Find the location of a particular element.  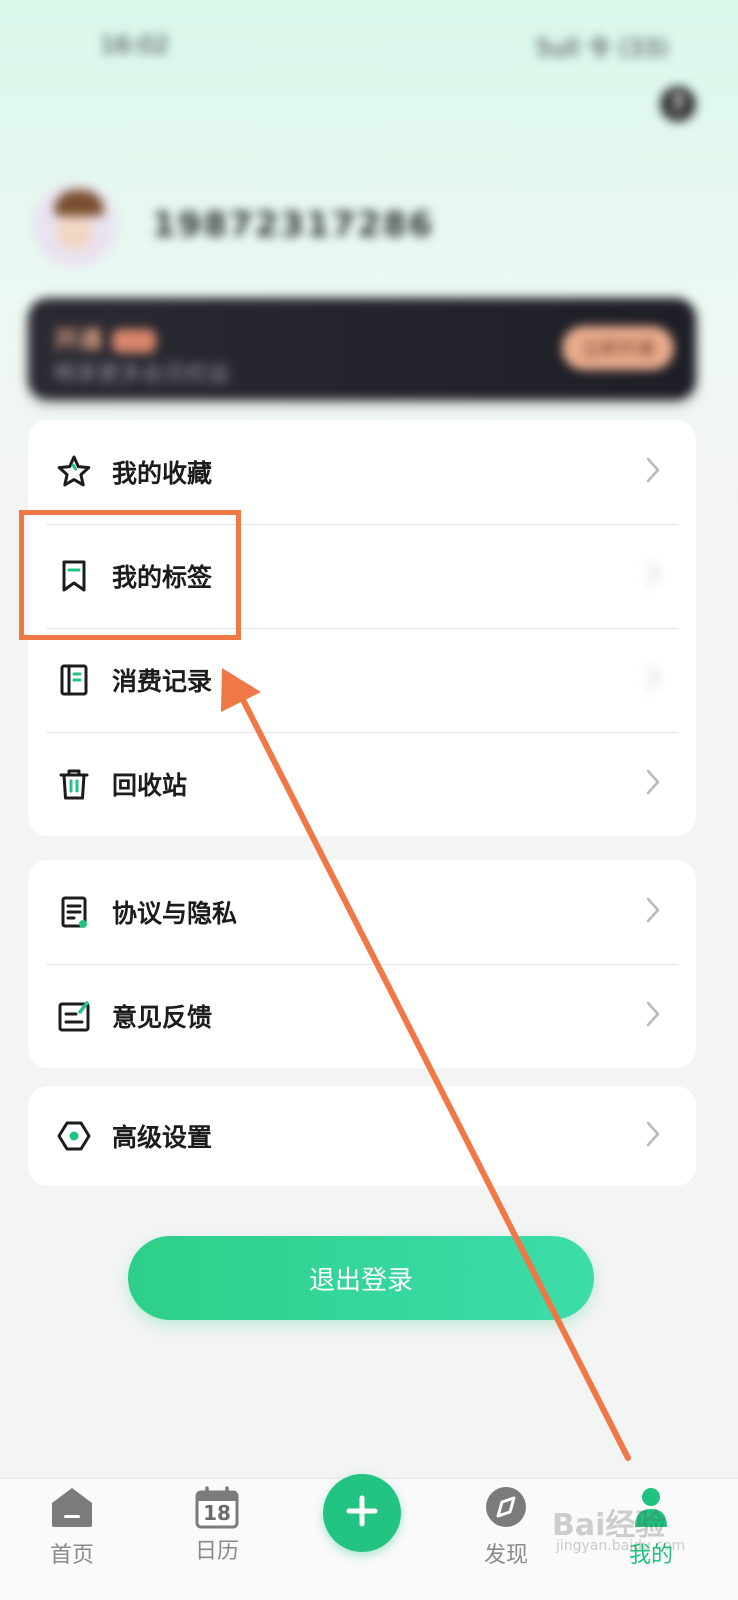

document-icon is located at coordinates (74, 912).